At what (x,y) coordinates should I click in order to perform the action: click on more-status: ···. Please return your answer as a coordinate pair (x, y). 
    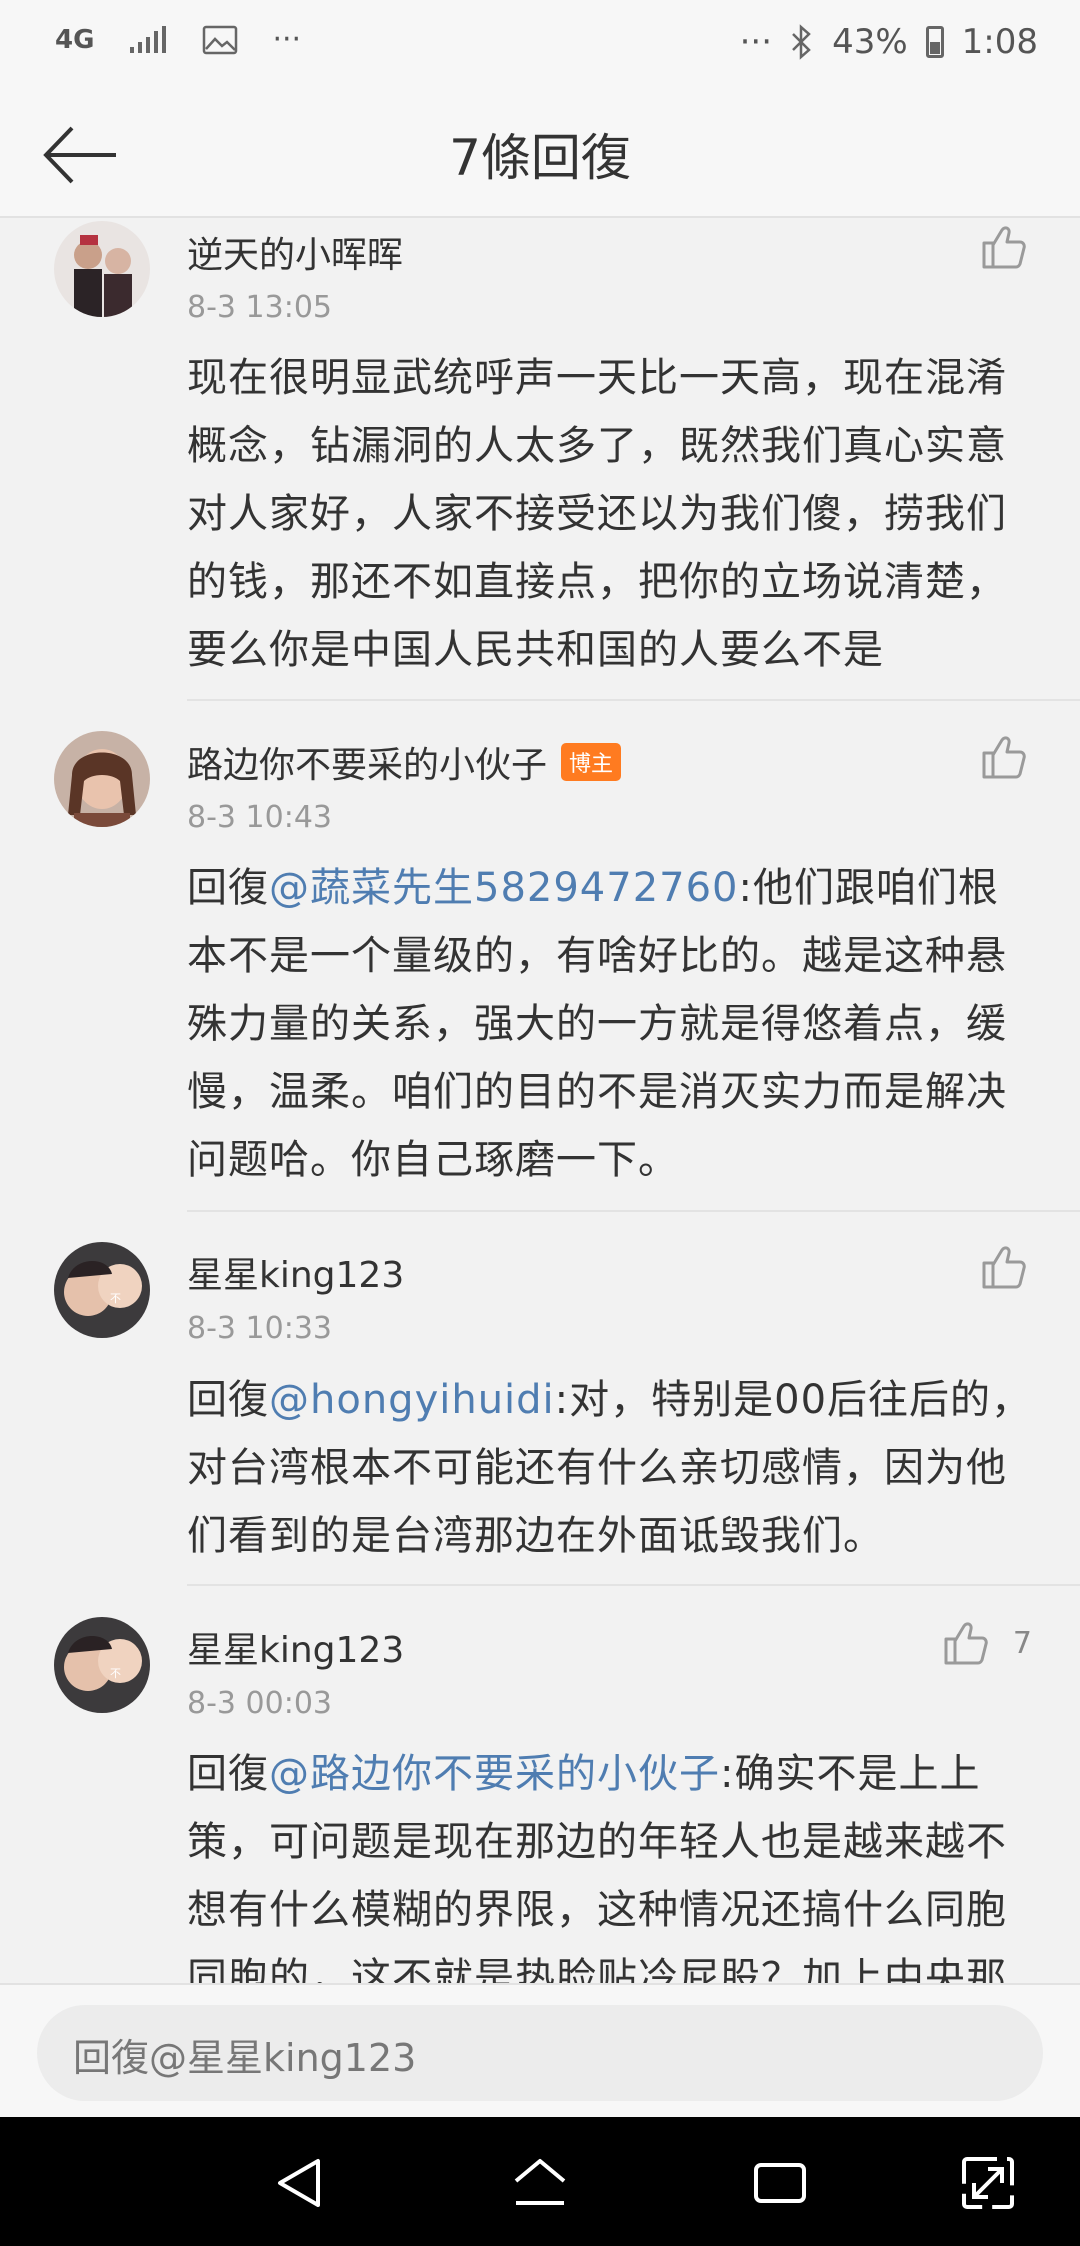
    Looking at the image, I should click on (756, 42).